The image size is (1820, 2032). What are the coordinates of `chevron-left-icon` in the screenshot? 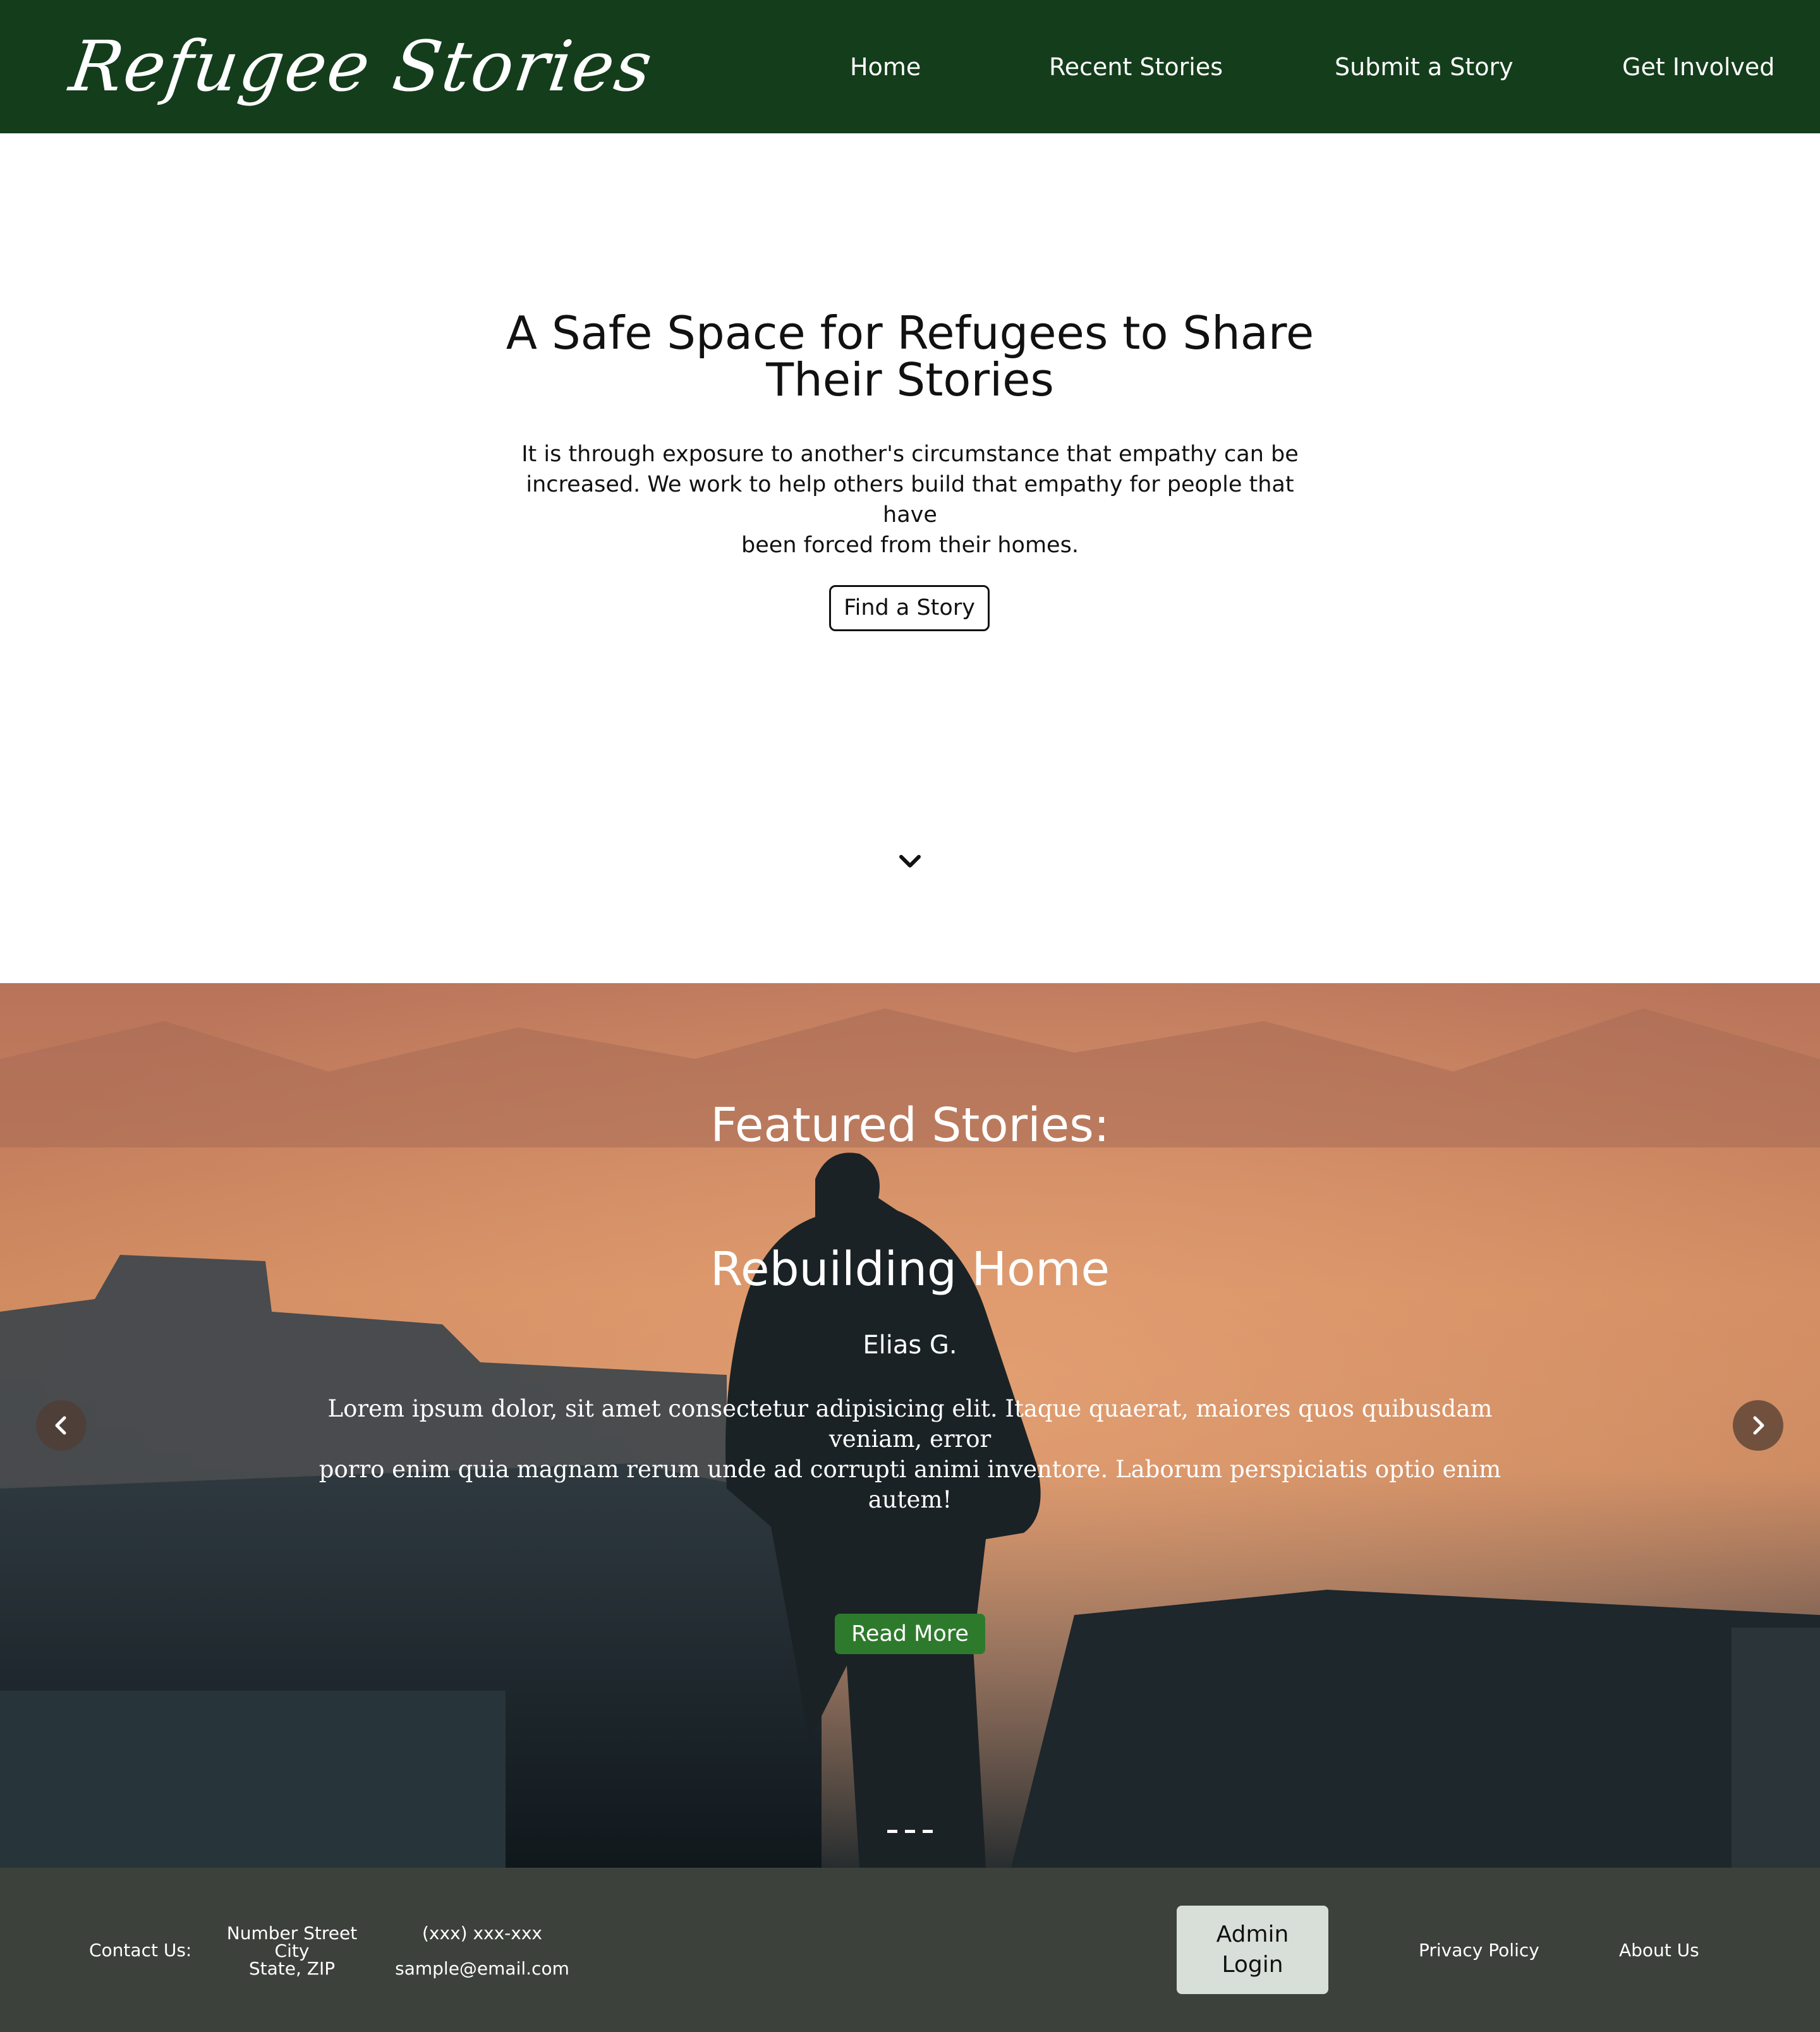 It's located at (60, 1425).